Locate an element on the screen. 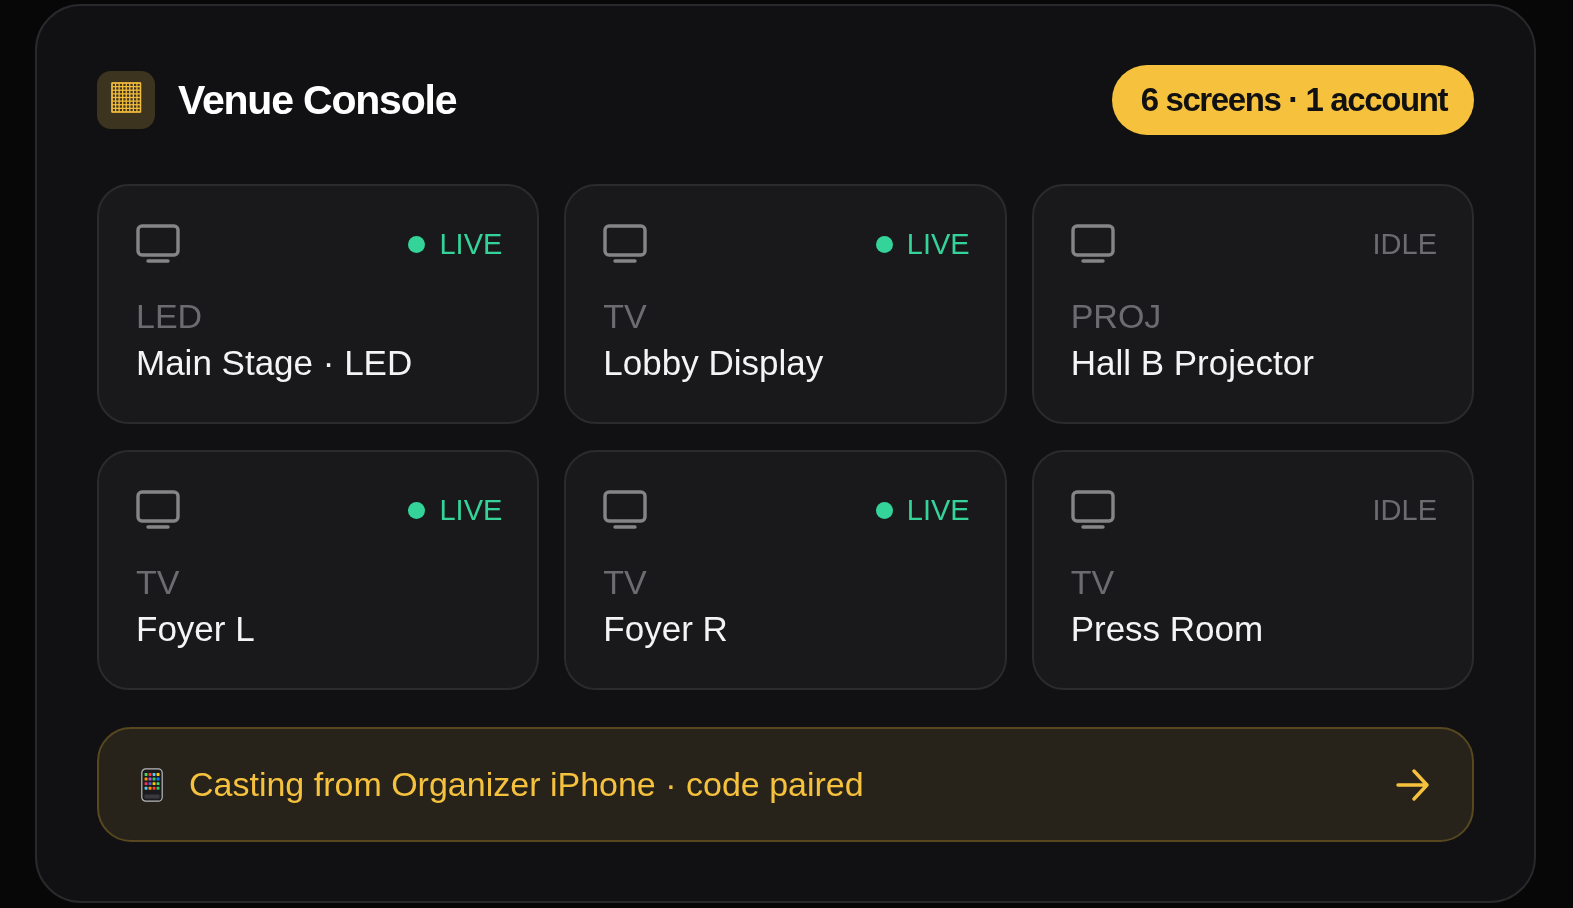  screen-card: LIVE TV Lobby Display is located at coordinates (785, 304).